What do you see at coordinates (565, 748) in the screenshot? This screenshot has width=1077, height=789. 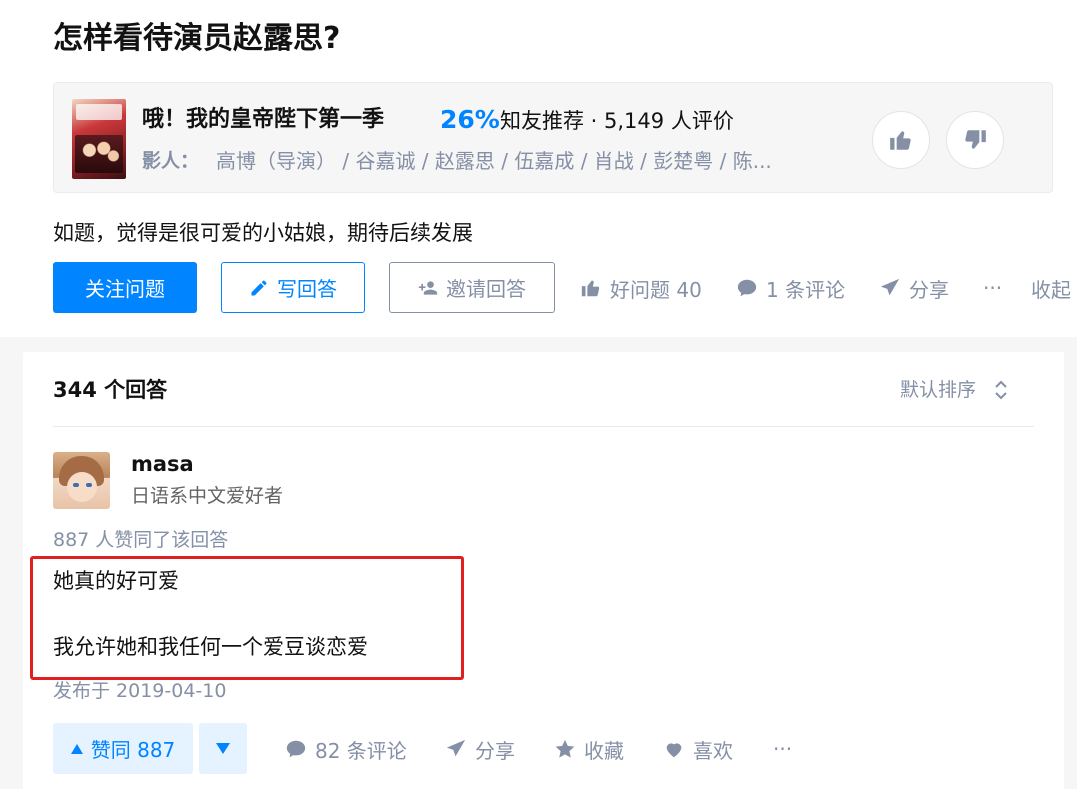 I see `star-icon` at bounding box center [565, 748].